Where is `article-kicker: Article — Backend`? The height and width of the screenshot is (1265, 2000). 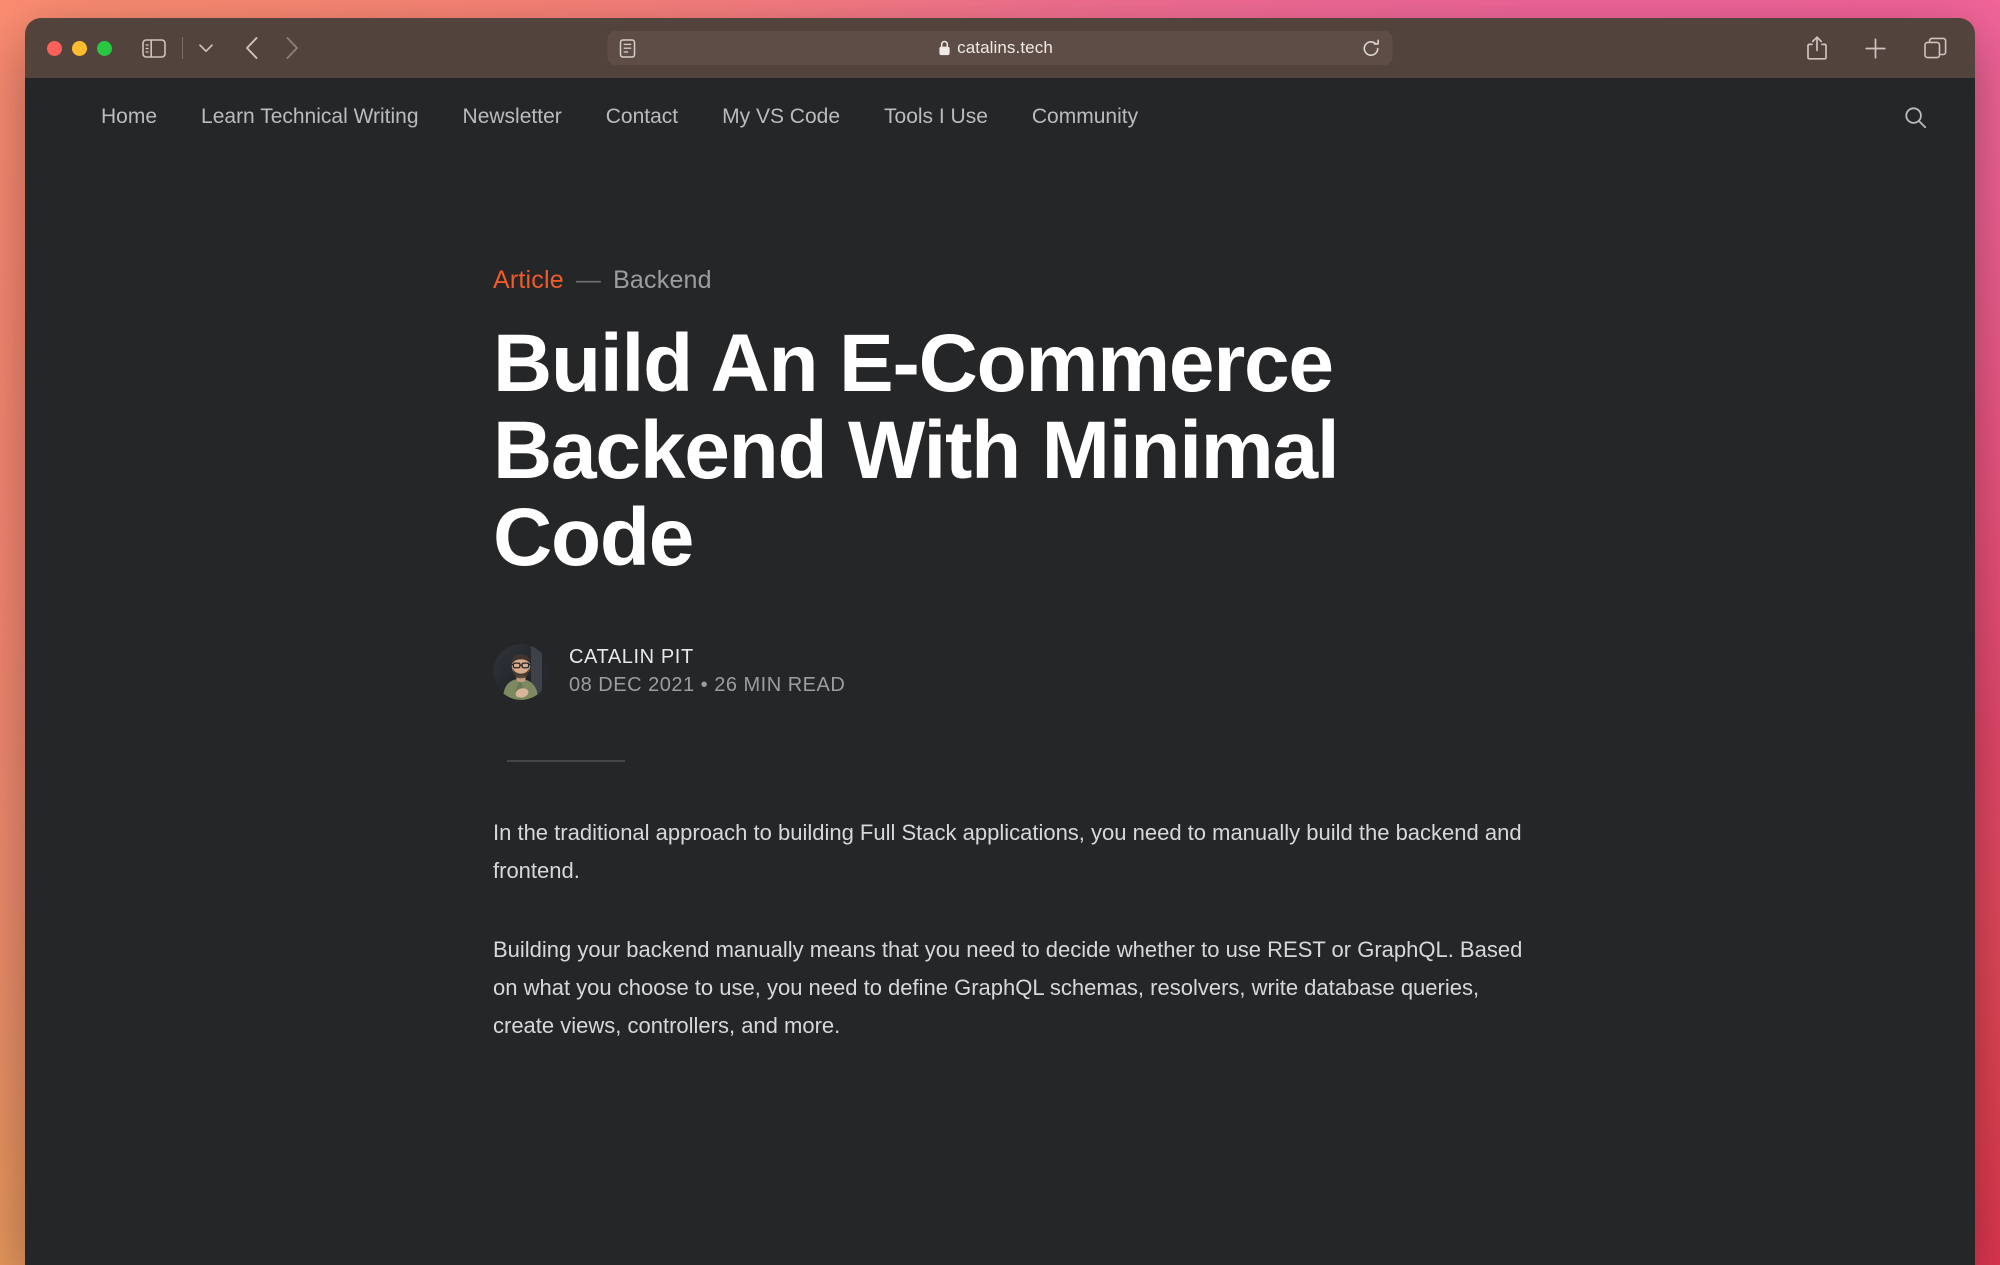
article-kicker: Article — Backend is located at coordinates (1234, 280).